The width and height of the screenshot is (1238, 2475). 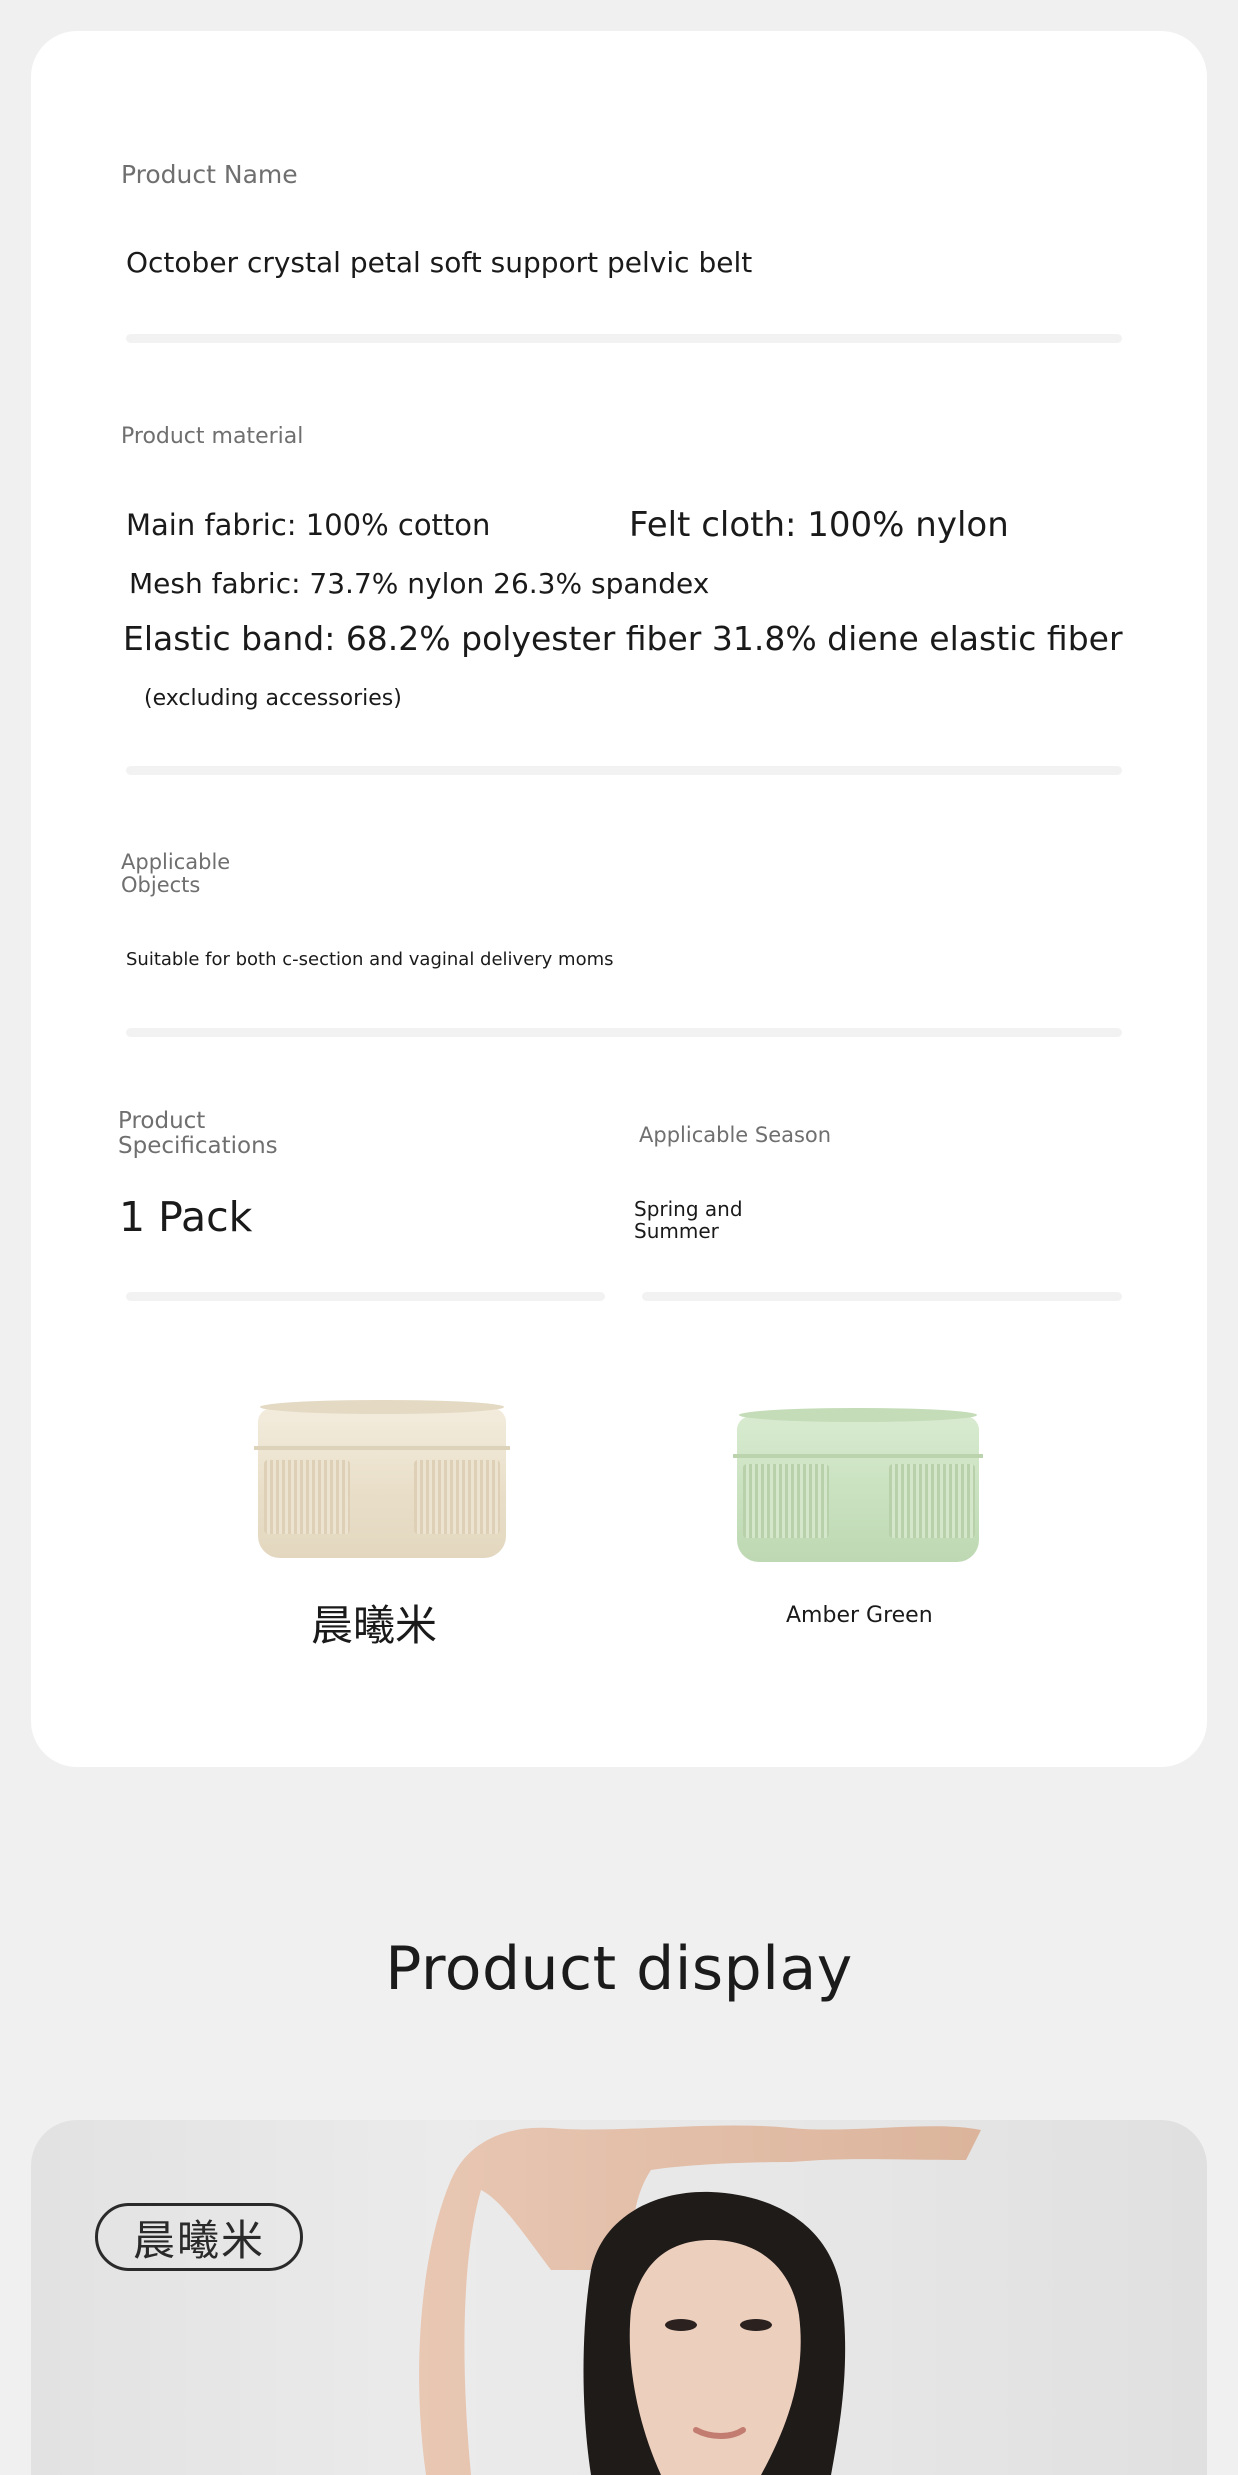 What do you see at coordinates (382, 1481) in the screenshot?
I see `product-image-beige` at bounding box center [382, 1481].